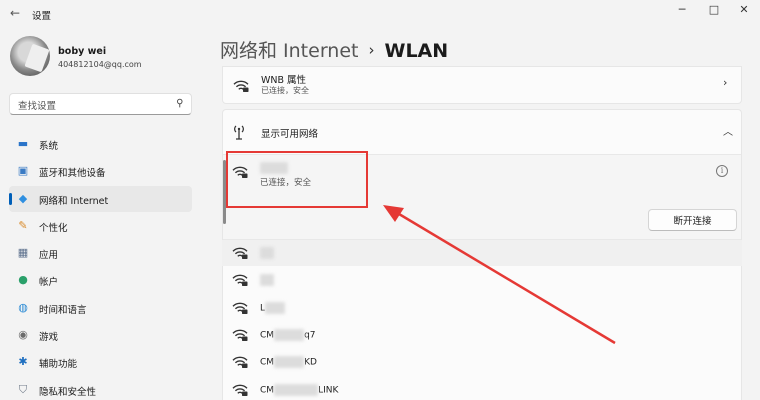 The image size is (760, 400). I want to click on wlan-properties-status: 已连接，安全, so click(285, 90).